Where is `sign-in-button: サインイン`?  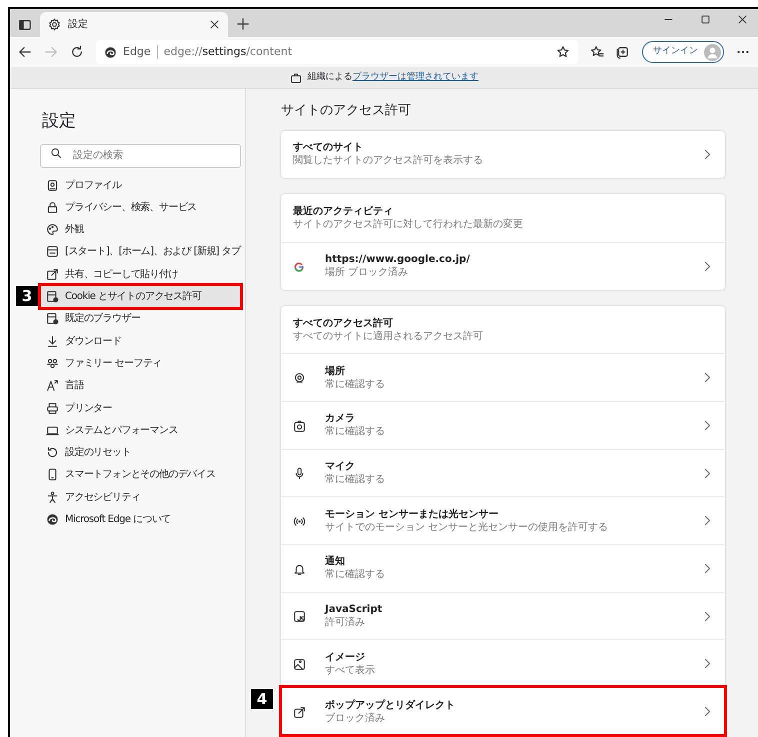
sign-in-button: サインイン is located at coordinates (683, 52).